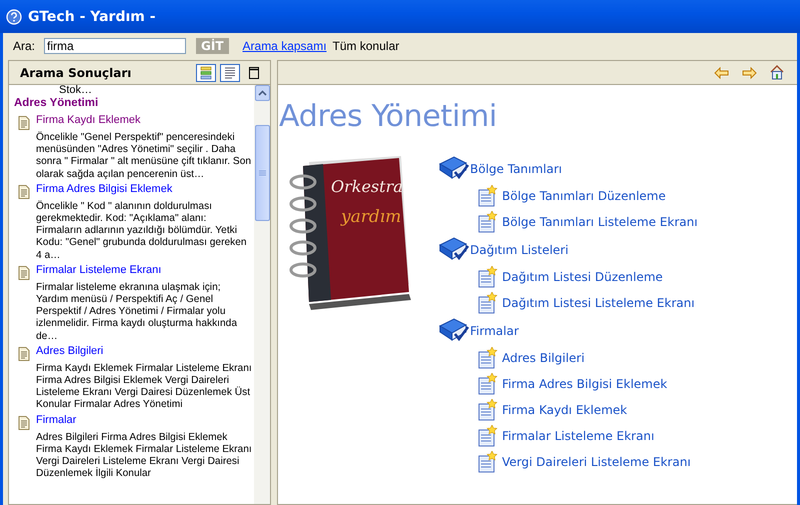 Image resolution: width=800 pixels, height=505 pixels. I want to click on scrollbar, so click(262, 294).